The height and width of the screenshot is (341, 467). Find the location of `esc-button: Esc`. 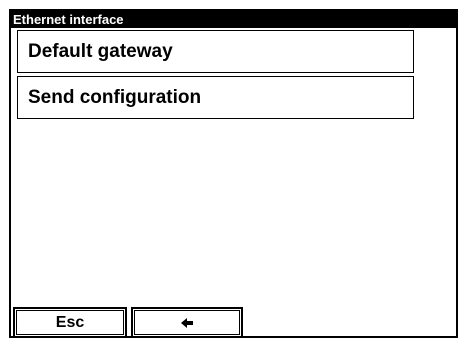

esc-button: Esc is located at coordinates (70, 322).